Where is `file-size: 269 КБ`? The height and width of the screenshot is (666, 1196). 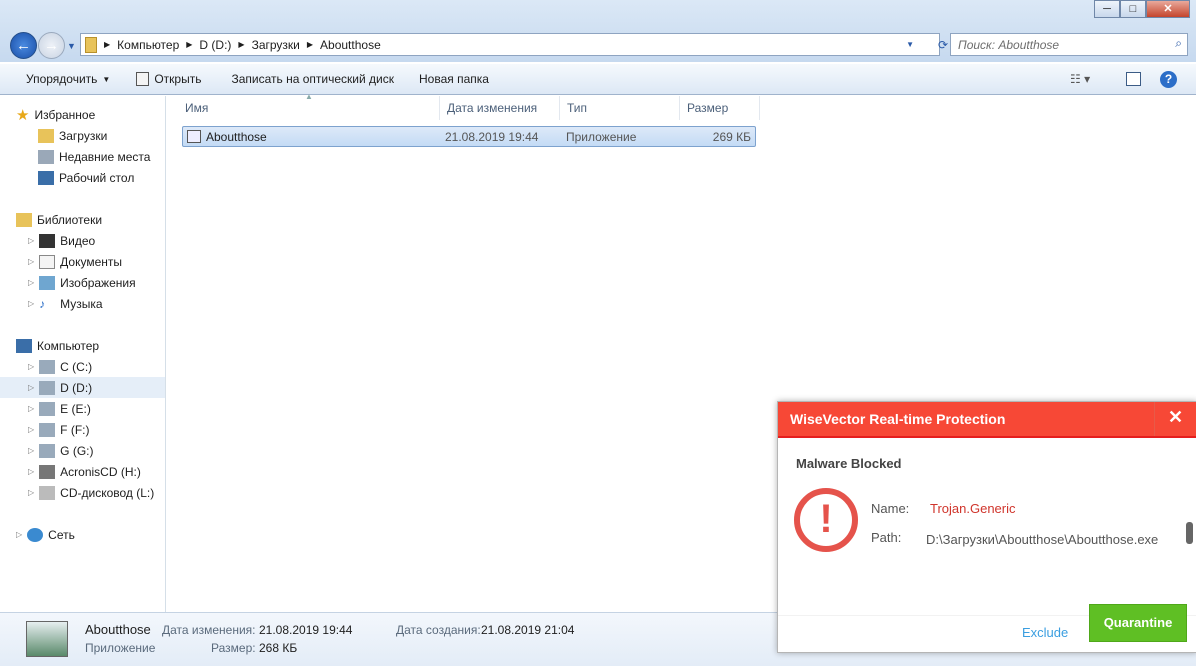
file-size: 269 КБ is located at coordinates (731, 137).